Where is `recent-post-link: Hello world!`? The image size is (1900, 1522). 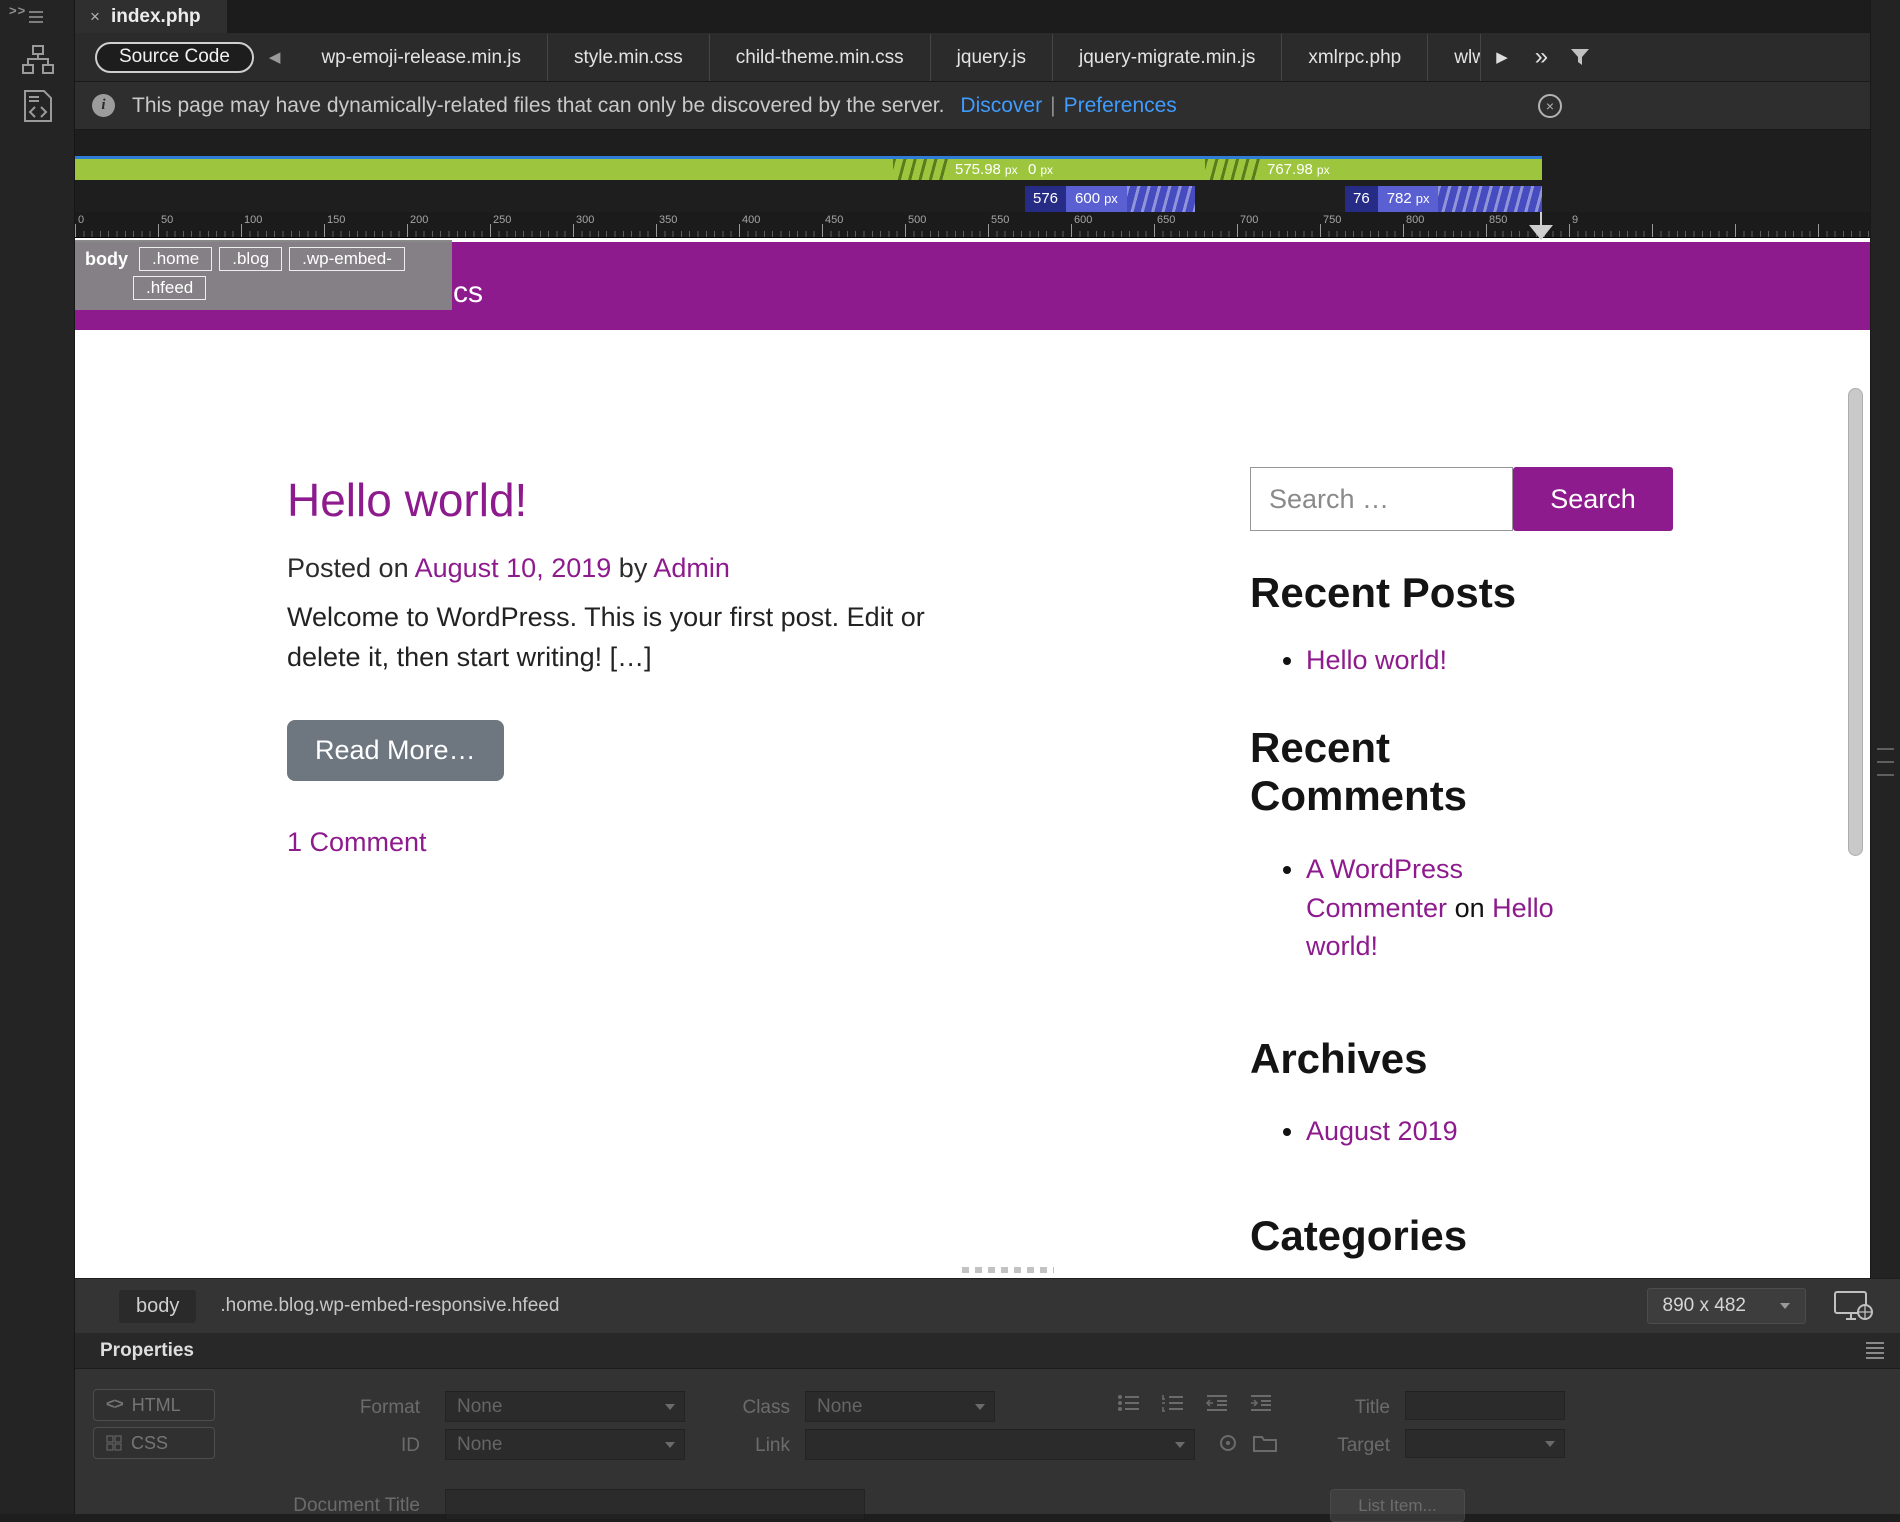 recent-post-link: Hello world! is located at coordinates (1376, 660).